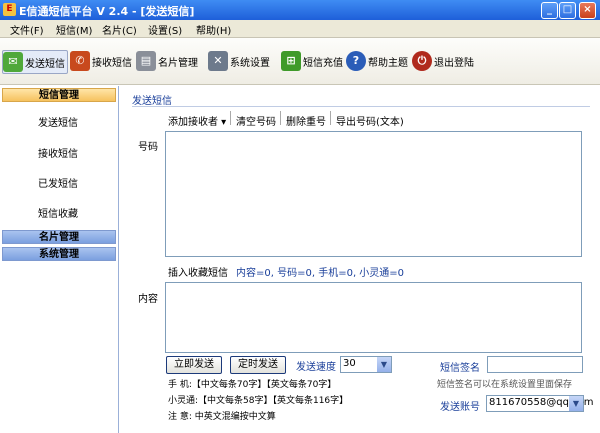  Describe the element at coordinates (258, 365) in the screenshot. I see `send-timed-button: 定时发送` at that location.